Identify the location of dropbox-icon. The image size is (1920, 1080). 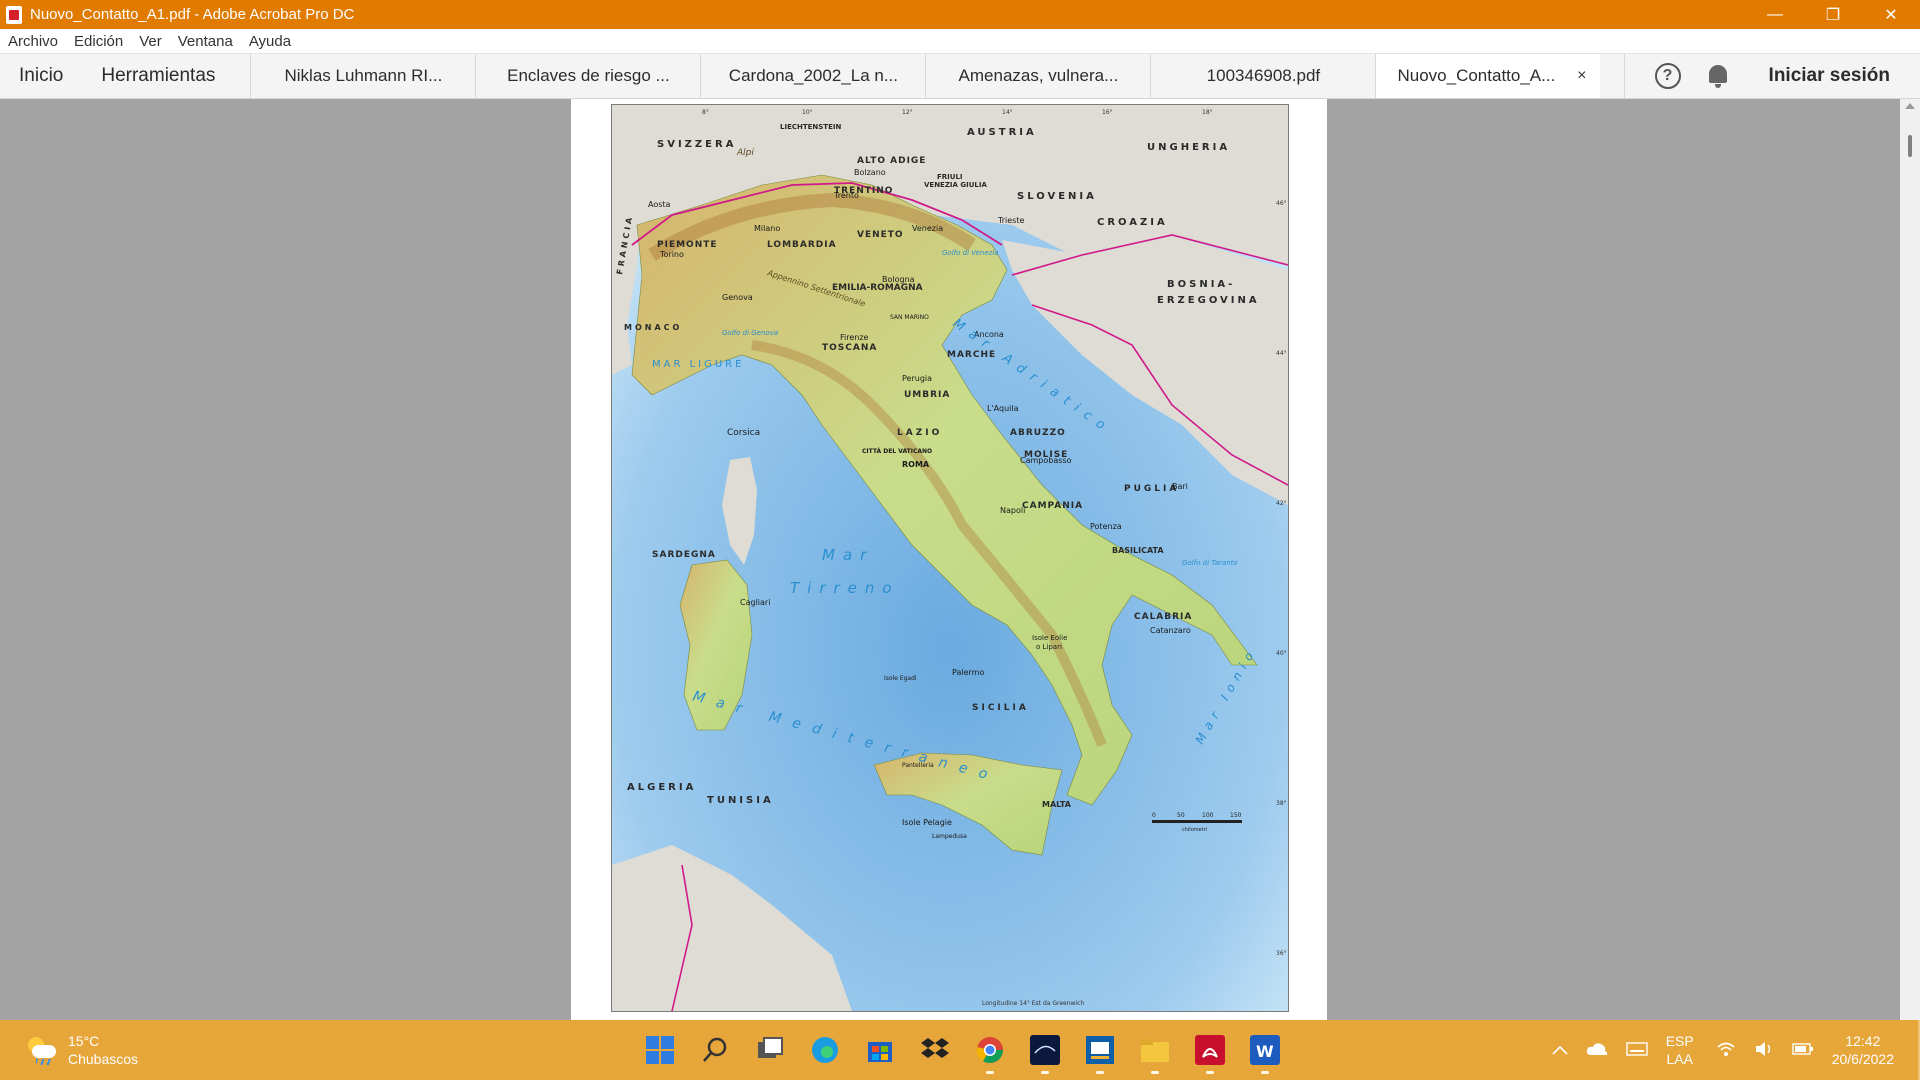
(935, 1050).